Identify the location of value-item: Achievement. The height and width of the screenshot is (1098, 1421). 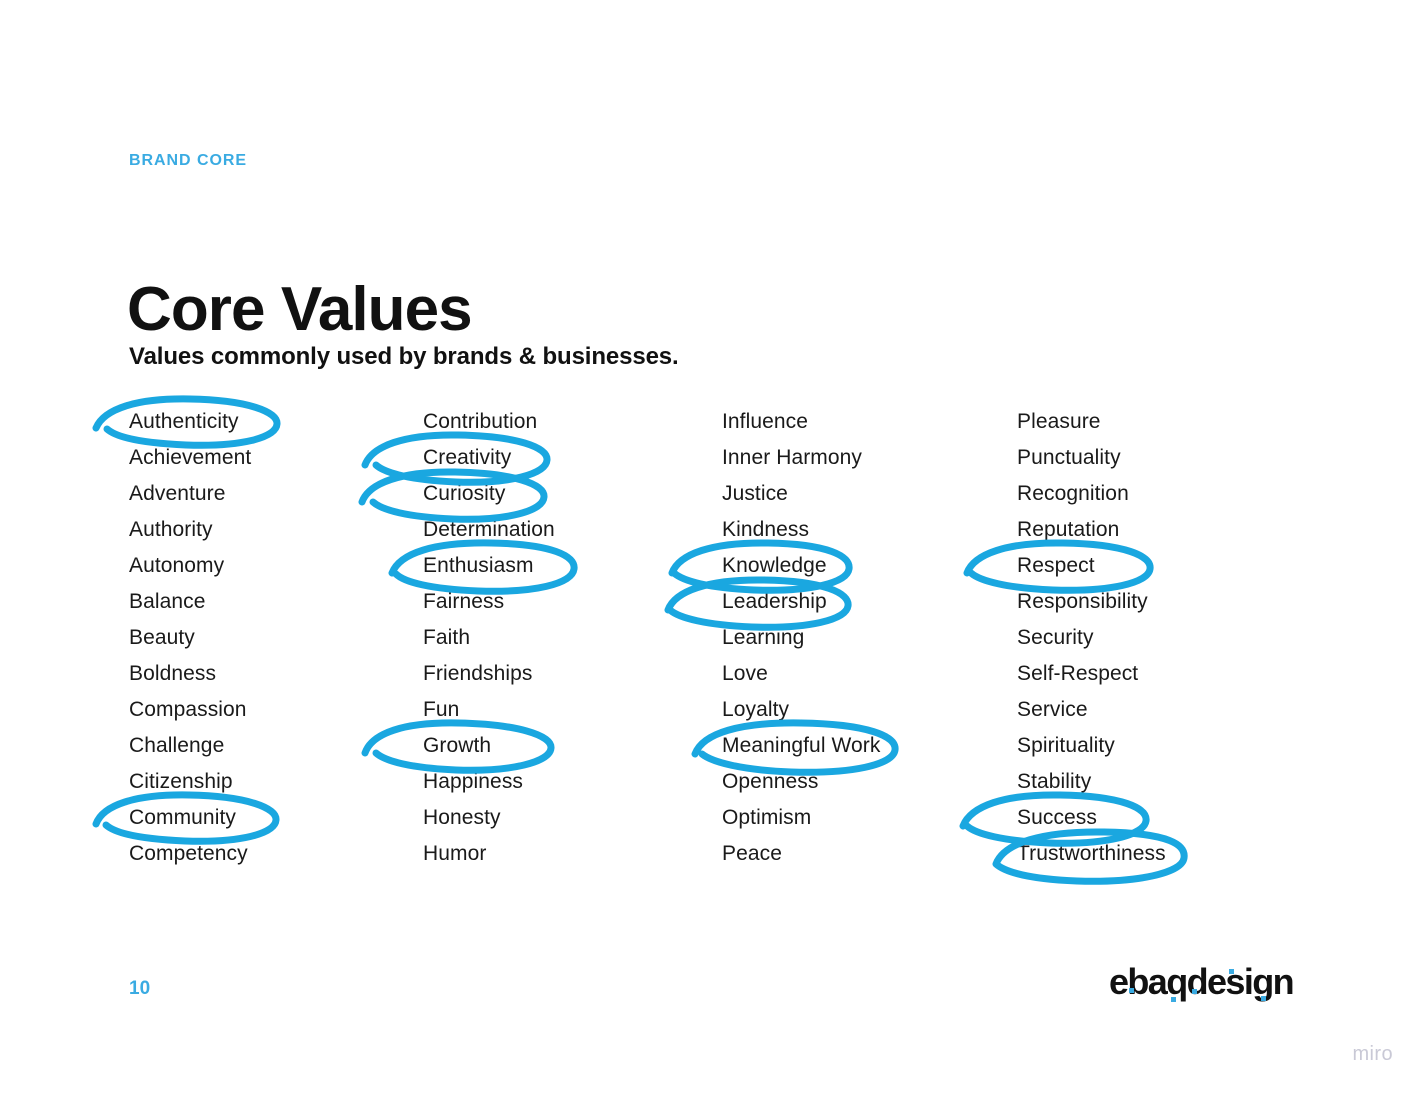
(276, 458).